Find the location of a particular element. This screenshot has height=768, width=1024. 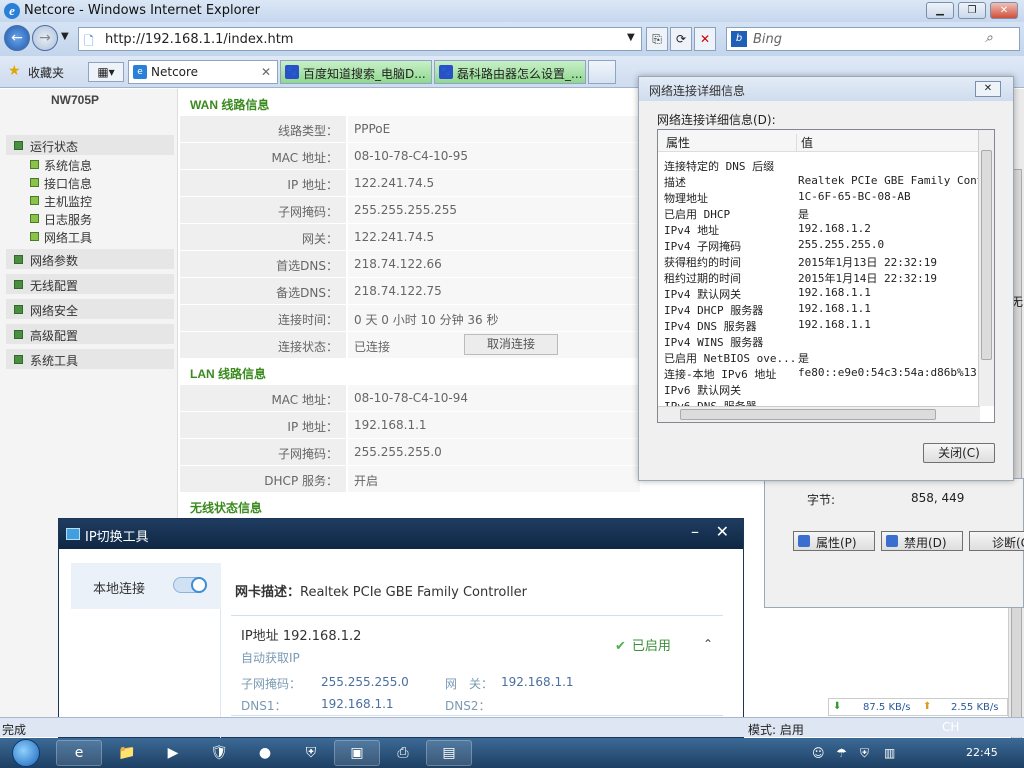

taskbar-ip-tool-icon: ▤ is located at coordinates (449, 753).